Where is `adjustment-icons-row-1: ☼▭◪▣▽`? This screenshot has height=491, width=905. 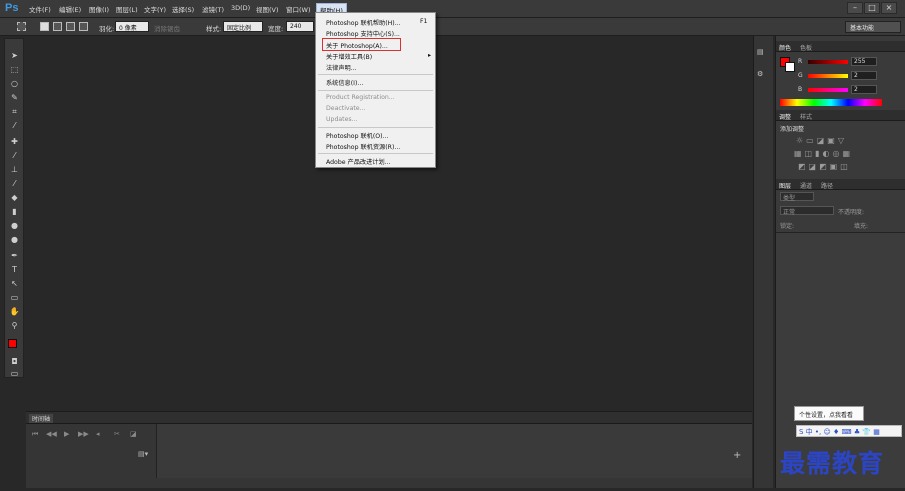 adjustment-icons-row-1: ☼▭◪▣▽ is located at coordinates (821, 140).